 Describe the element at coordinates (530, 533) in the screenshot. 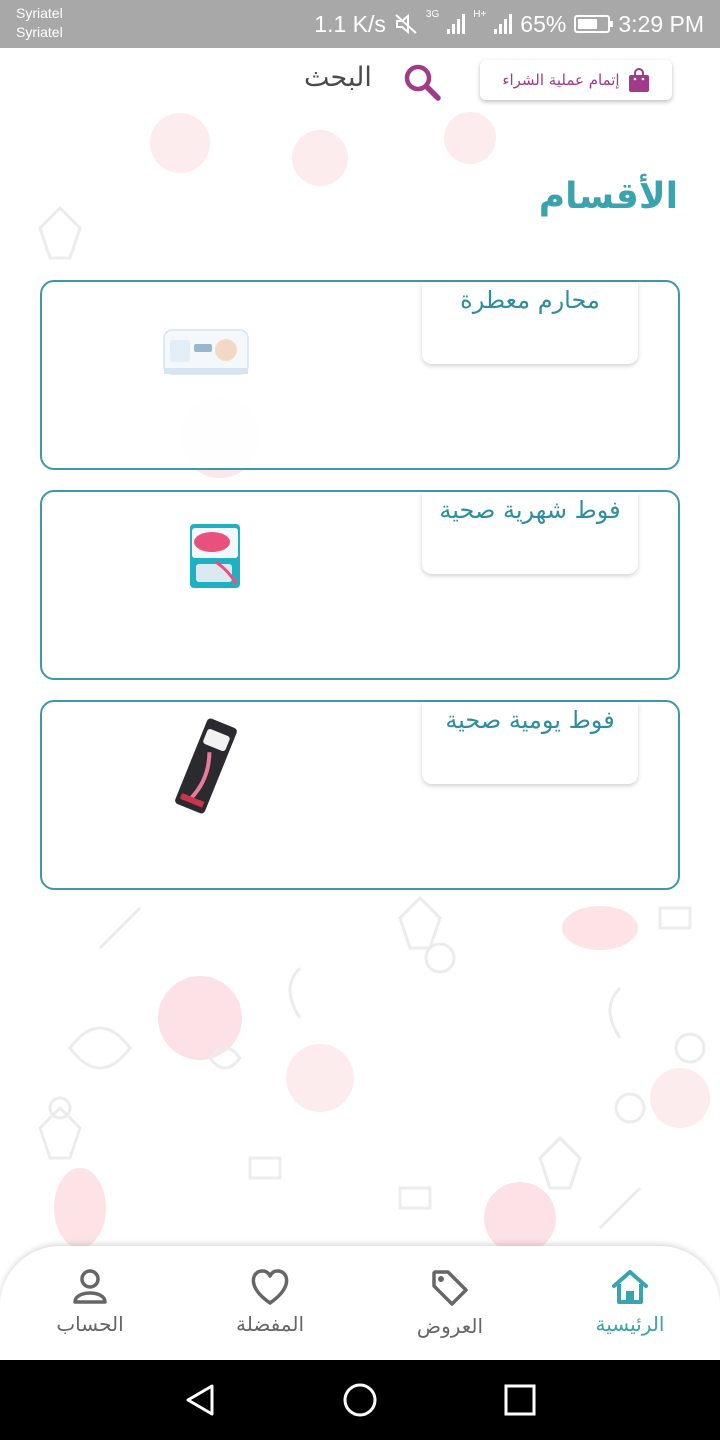

I see `category-label-box: فوط شهرية صحية` at that location.